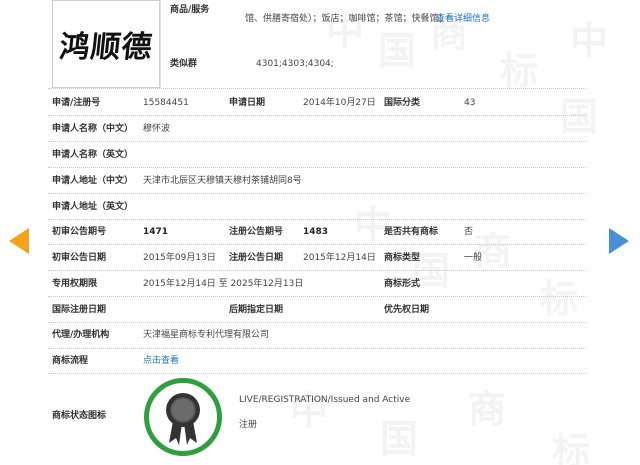 The image size is (640, 465). I want to click on trademark-logo: 鸿顺德, so click(106, 44).